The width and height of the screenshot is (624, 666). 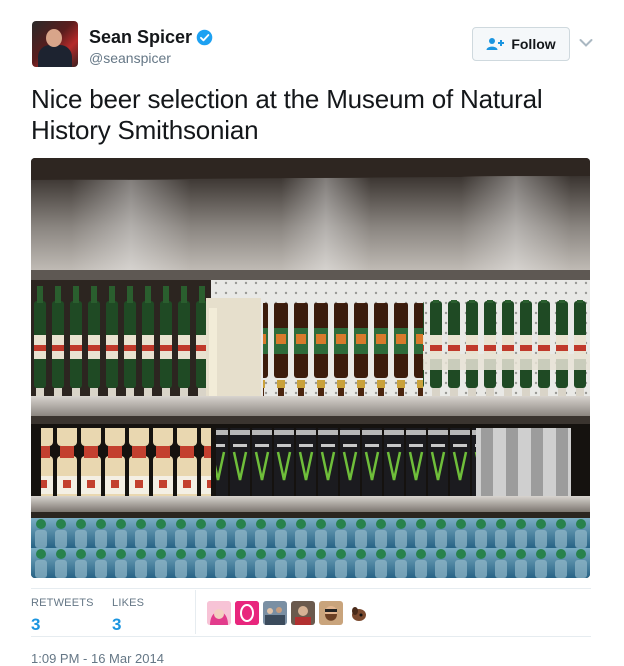 What do you see at coordinates (130, 58) in the screenshot?
I see `author-handle: @seanspicer` at bounding box center [130, 58].